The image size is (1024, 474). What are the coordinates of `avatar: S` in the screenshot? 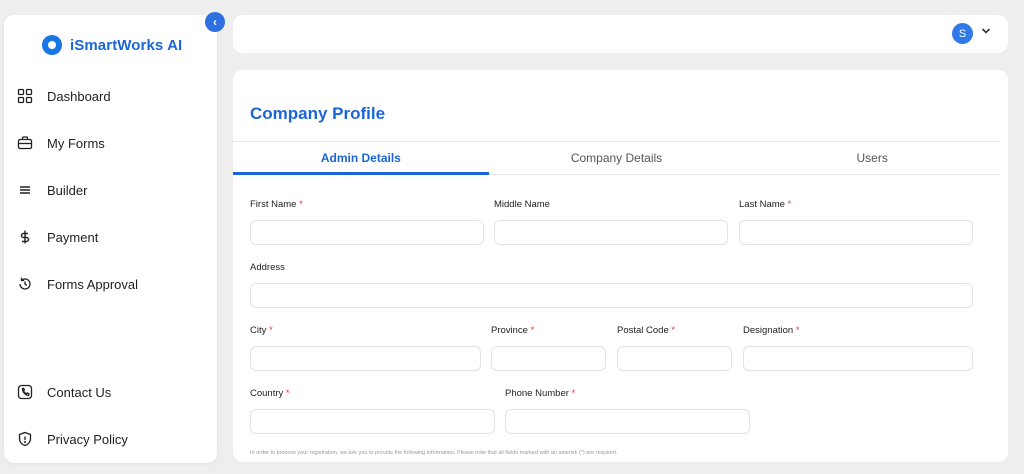 It's located at (962, 33).